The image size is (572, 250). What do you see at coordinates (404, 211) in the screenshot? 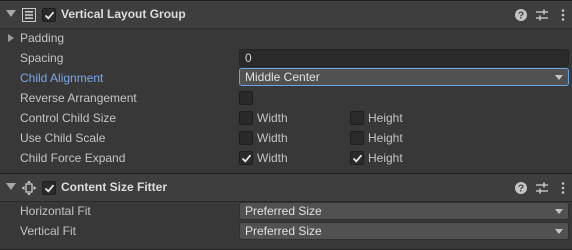
I see `horizontal-fit-dropdown: Preferred Size` at bounding box center [404, 211].